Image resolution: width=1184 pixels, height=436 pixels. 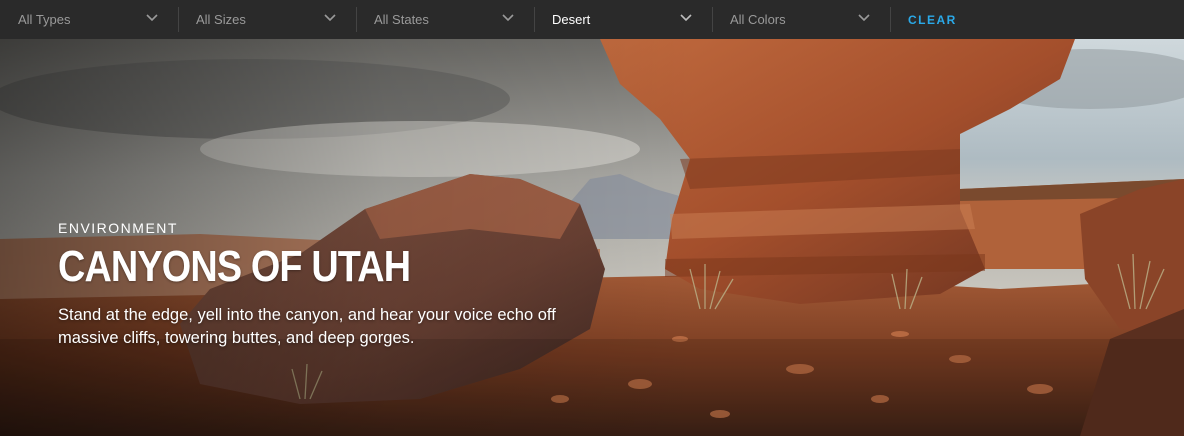 I want to click on filter-state-dropdown: All States, so click(x=445, y=19).